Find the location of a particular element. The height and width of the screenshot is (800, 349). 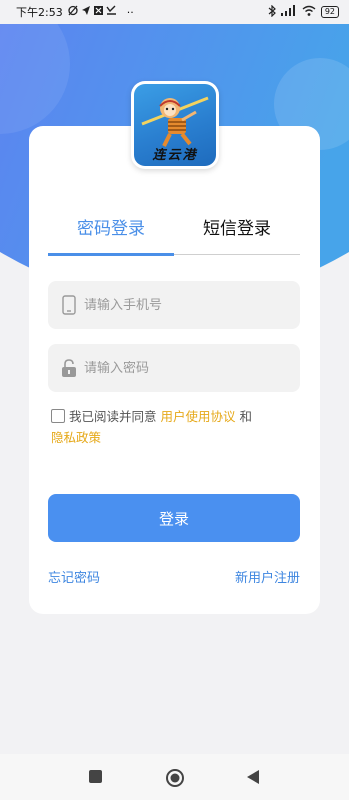

tab-active-indicator is located at coordinates (111, 254).